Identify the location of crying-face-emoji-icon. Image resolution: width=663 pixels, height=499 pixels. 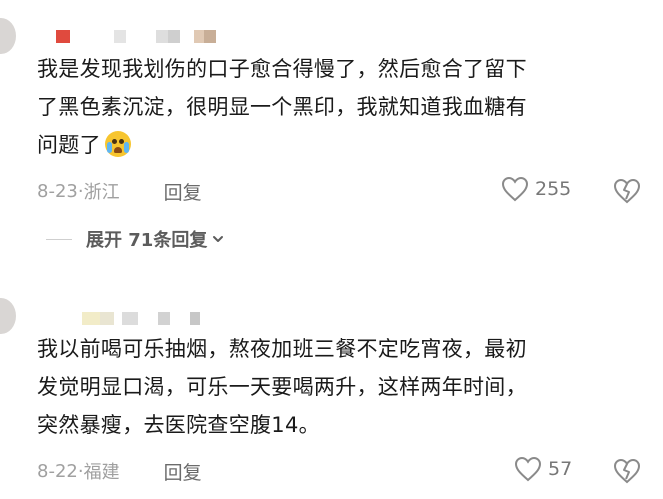
(117, 144).